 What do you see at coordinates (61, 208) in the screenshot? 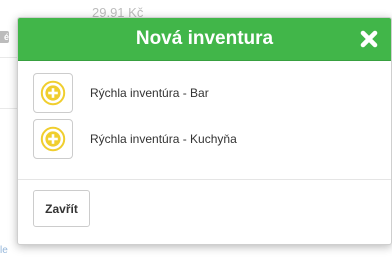
I see `close-button: Zavřít` at bounding box center [61, 208].